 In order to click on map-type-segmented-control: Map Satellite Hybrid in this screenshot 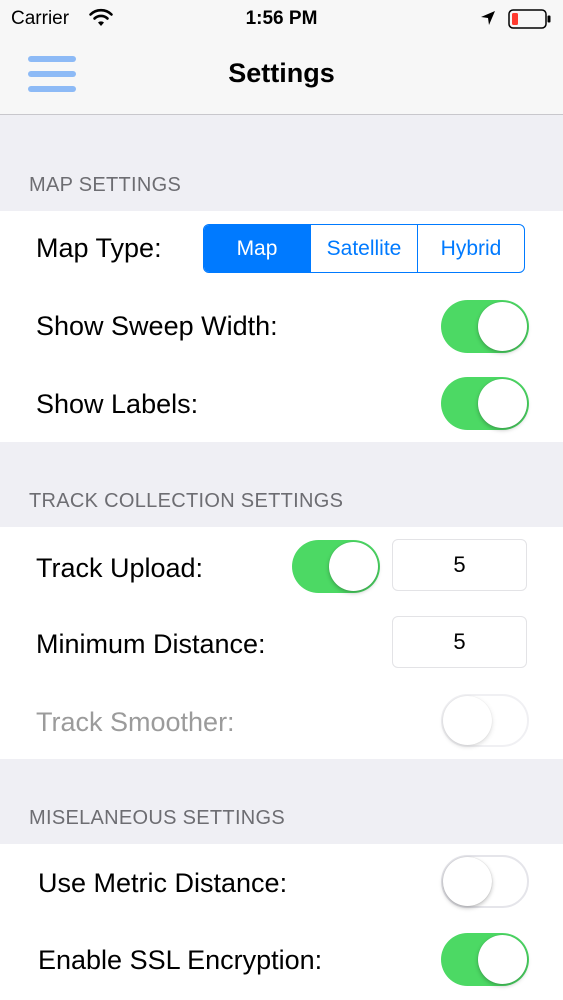, I will do `click(364, 248)`.